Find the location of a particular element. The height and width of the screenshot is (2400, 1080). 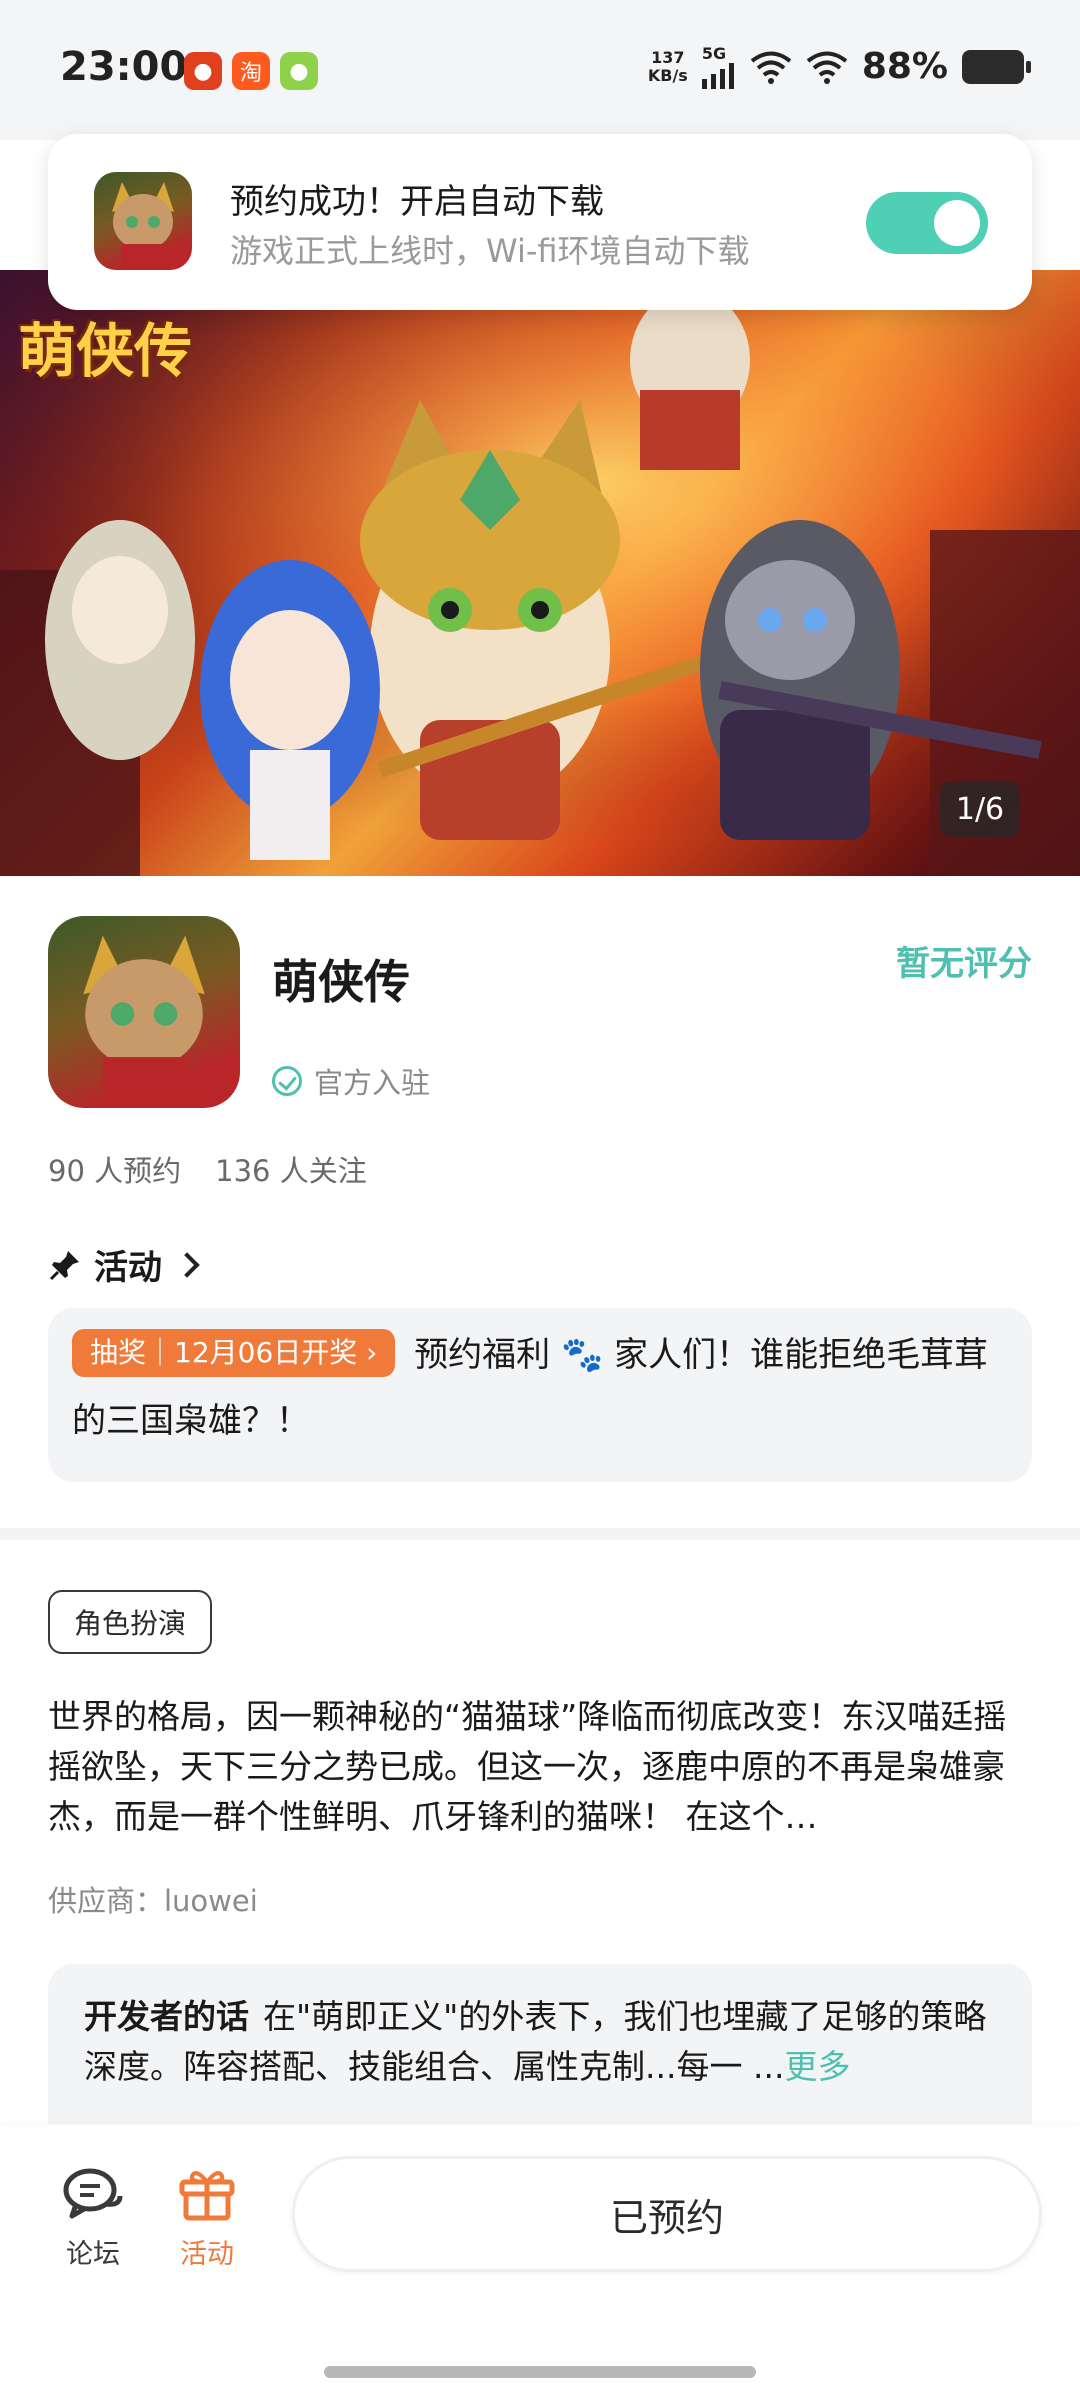

lottery-tag: 抽奖｜12月06日开奖 › is located at coordinates (234, 1353).